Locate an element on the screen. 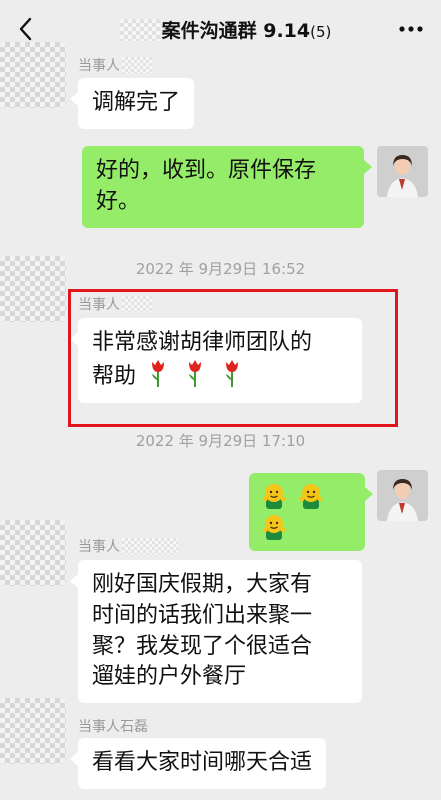  timestamp: 2022 年 9月29日 16:52 is located at coordinates (220, 269).